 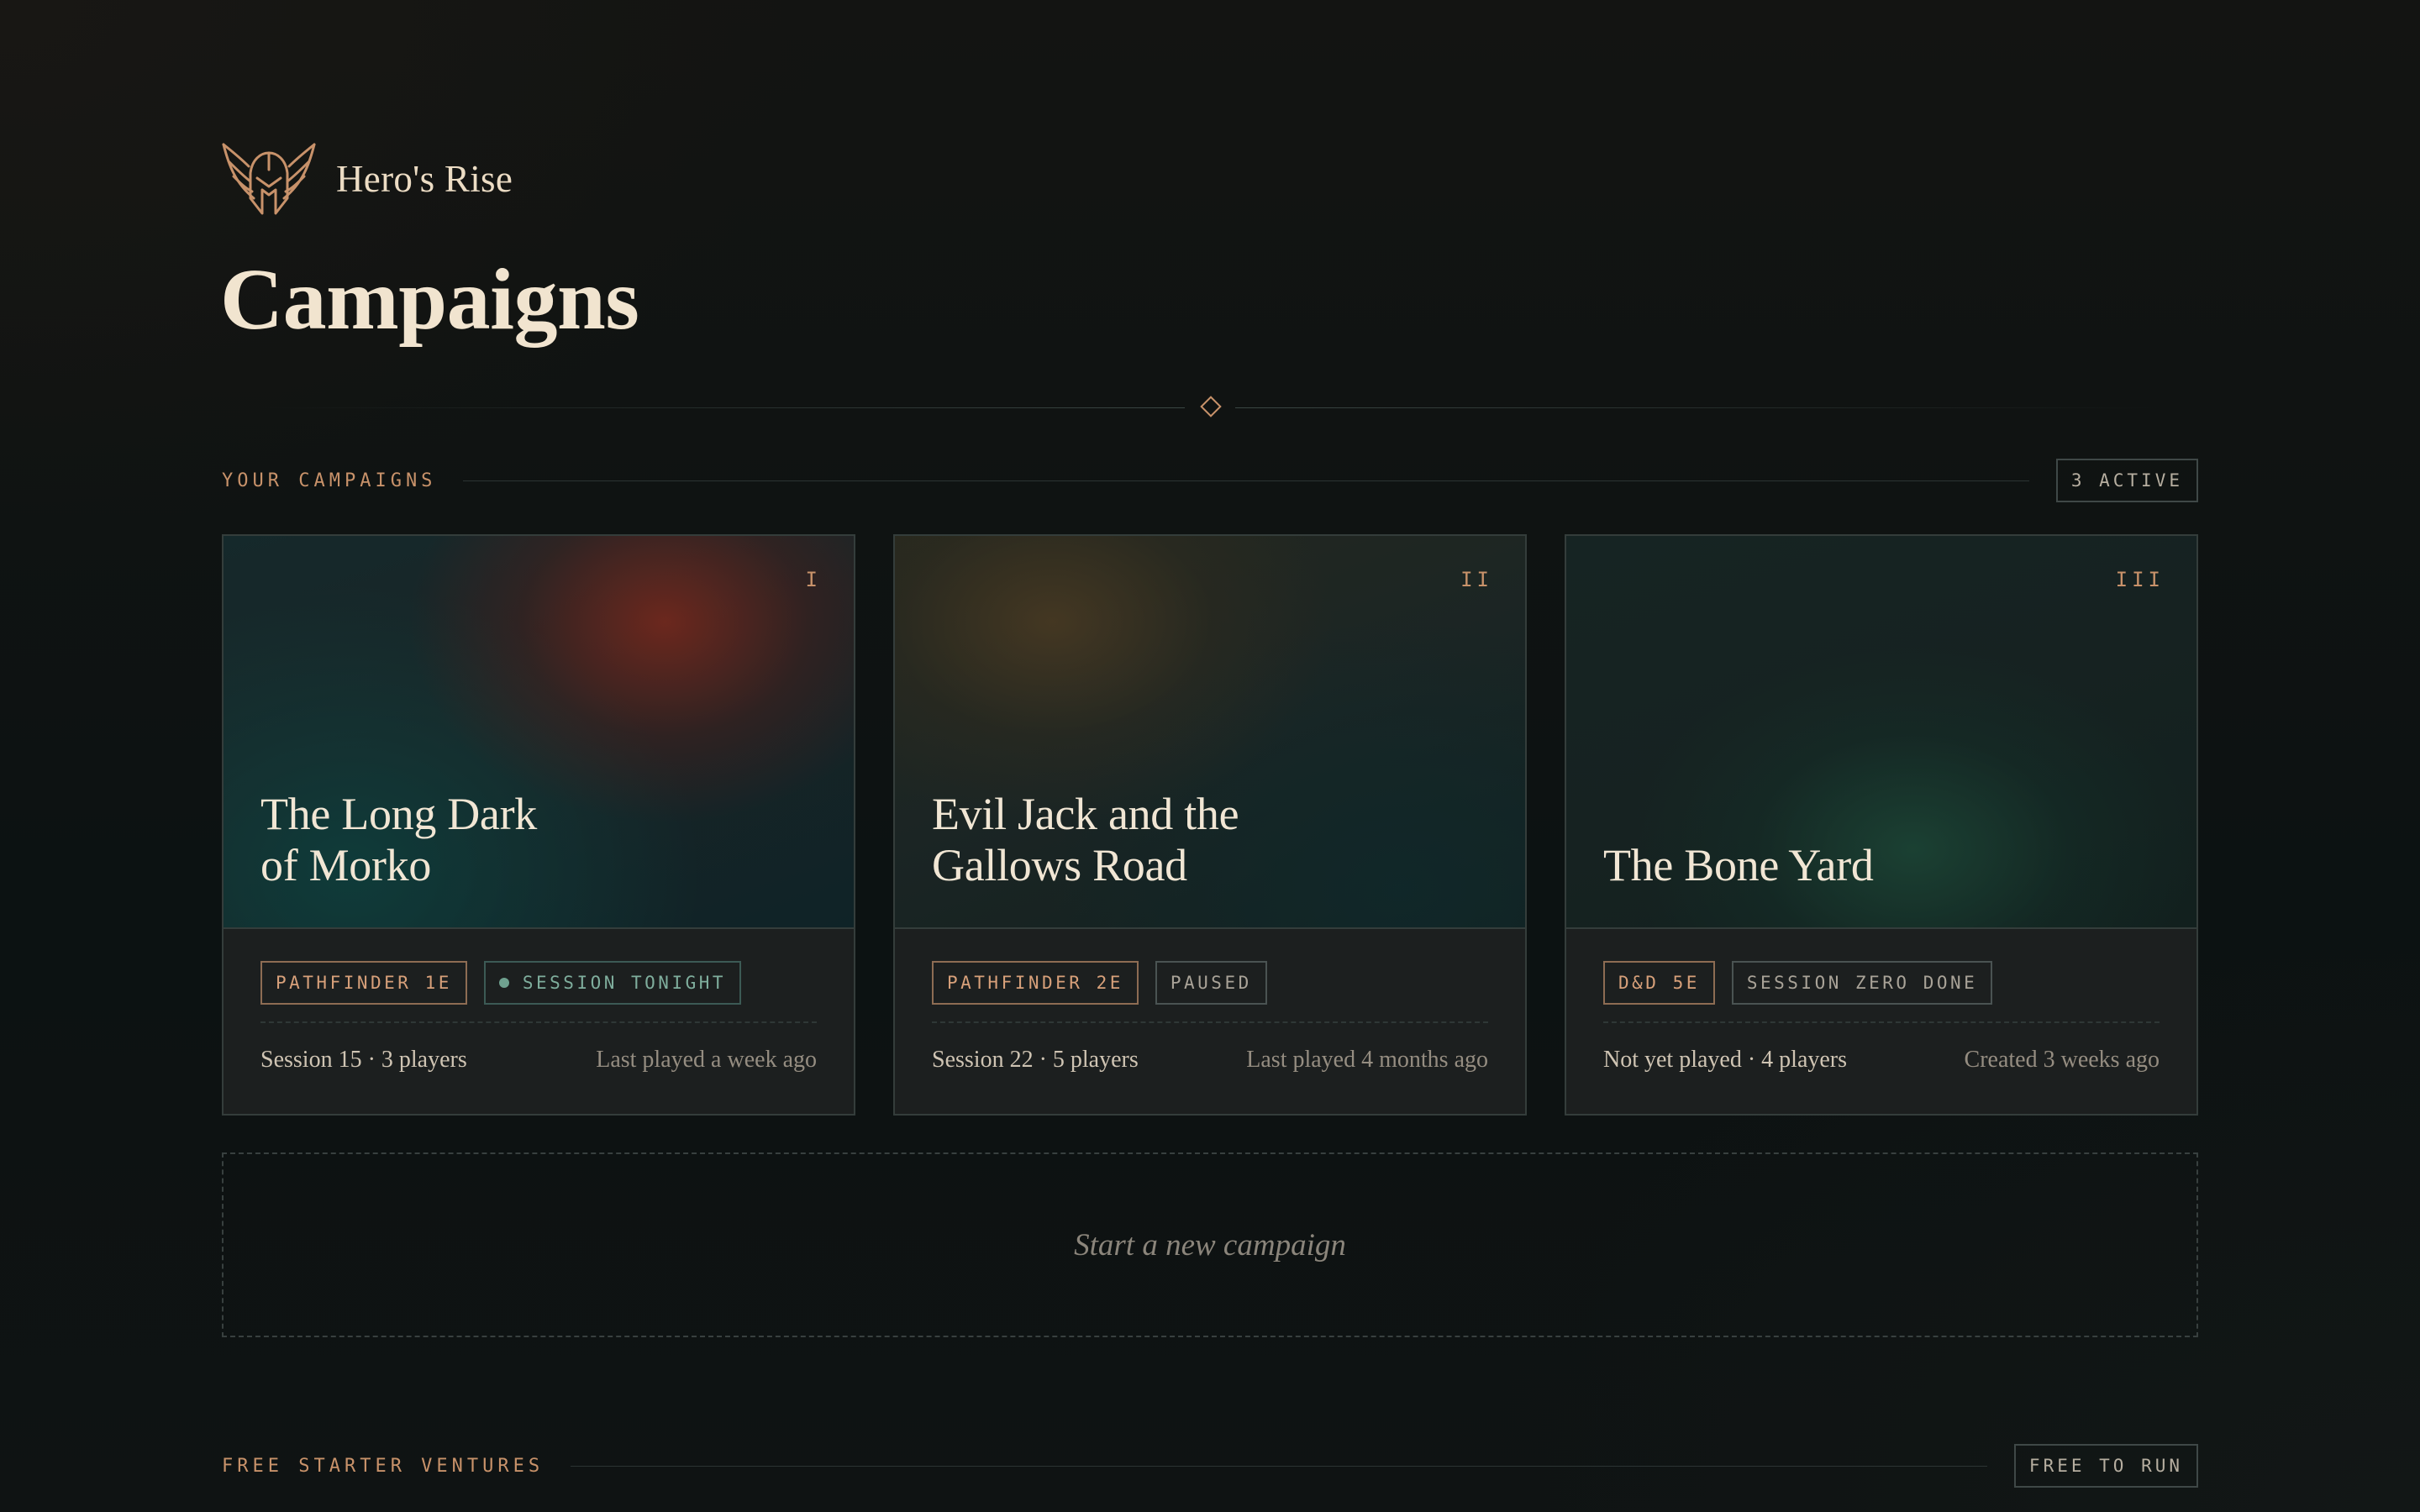 I want to click on card-numeral: I, so click(x=813, y=579).